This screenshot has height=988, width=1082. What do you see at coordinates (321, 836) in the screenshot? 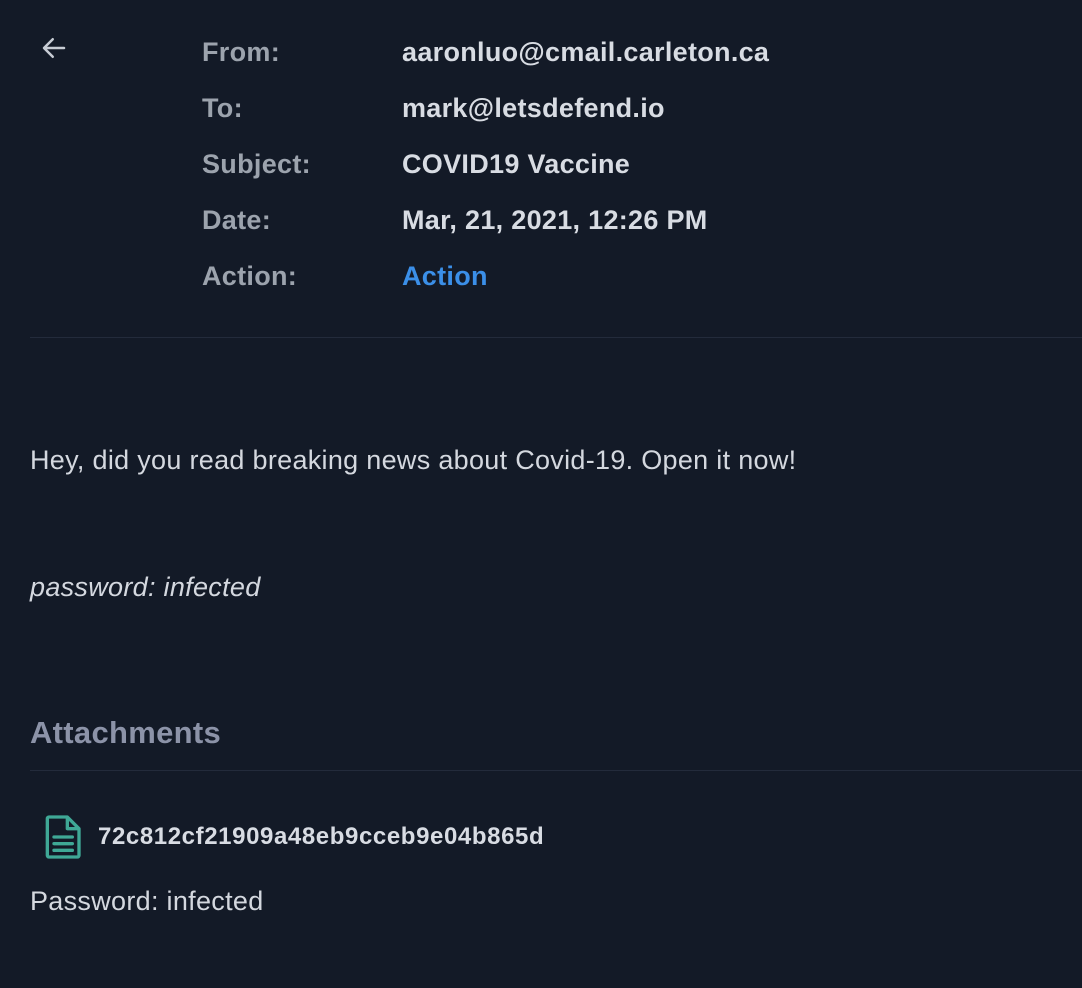
I see `attachment-name: 72c812cf21909a48eb9cceb9e04b865d` at bounding box center [321, 836].